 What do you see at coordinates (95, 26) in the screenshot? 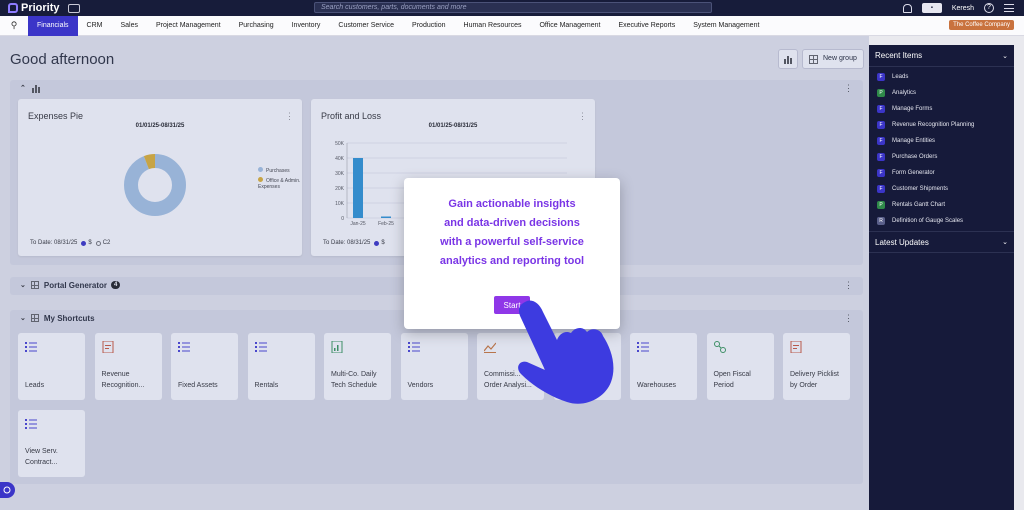
I see `nav-item-crm: CRM` at bounding box center [95, 26].